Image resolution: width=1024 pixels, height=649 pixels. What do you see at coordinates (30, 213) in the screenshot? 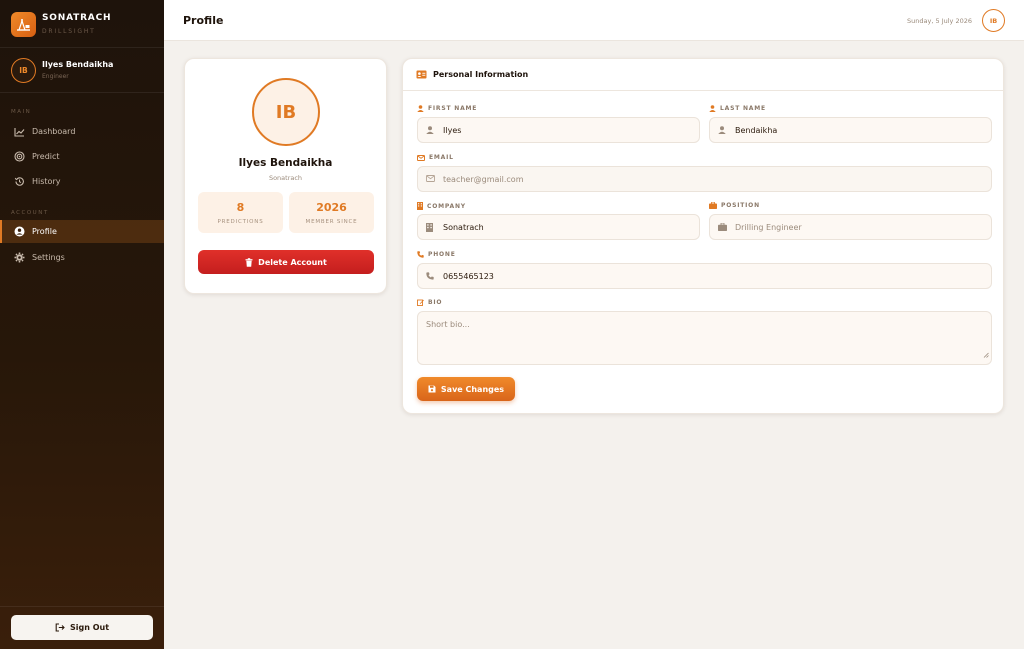
I see `section-label-account: ACCOUNT` at bounding box center [30, 213].